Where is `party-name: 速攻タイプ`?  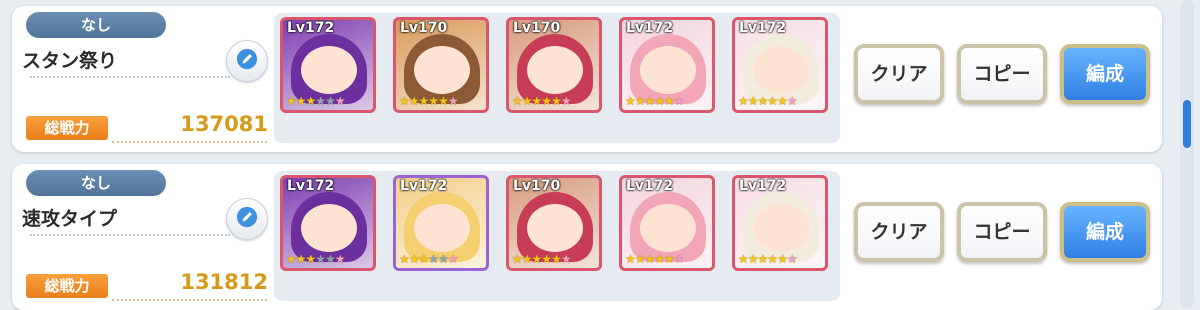 party-name: 速攻タイプ is located at coordinates (70, 219).